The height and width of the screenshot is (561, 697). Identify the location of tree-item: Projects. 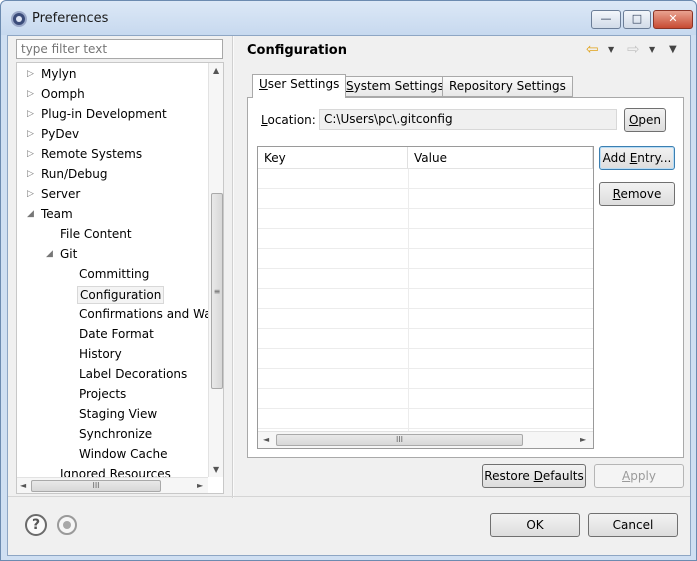
(112, 395).